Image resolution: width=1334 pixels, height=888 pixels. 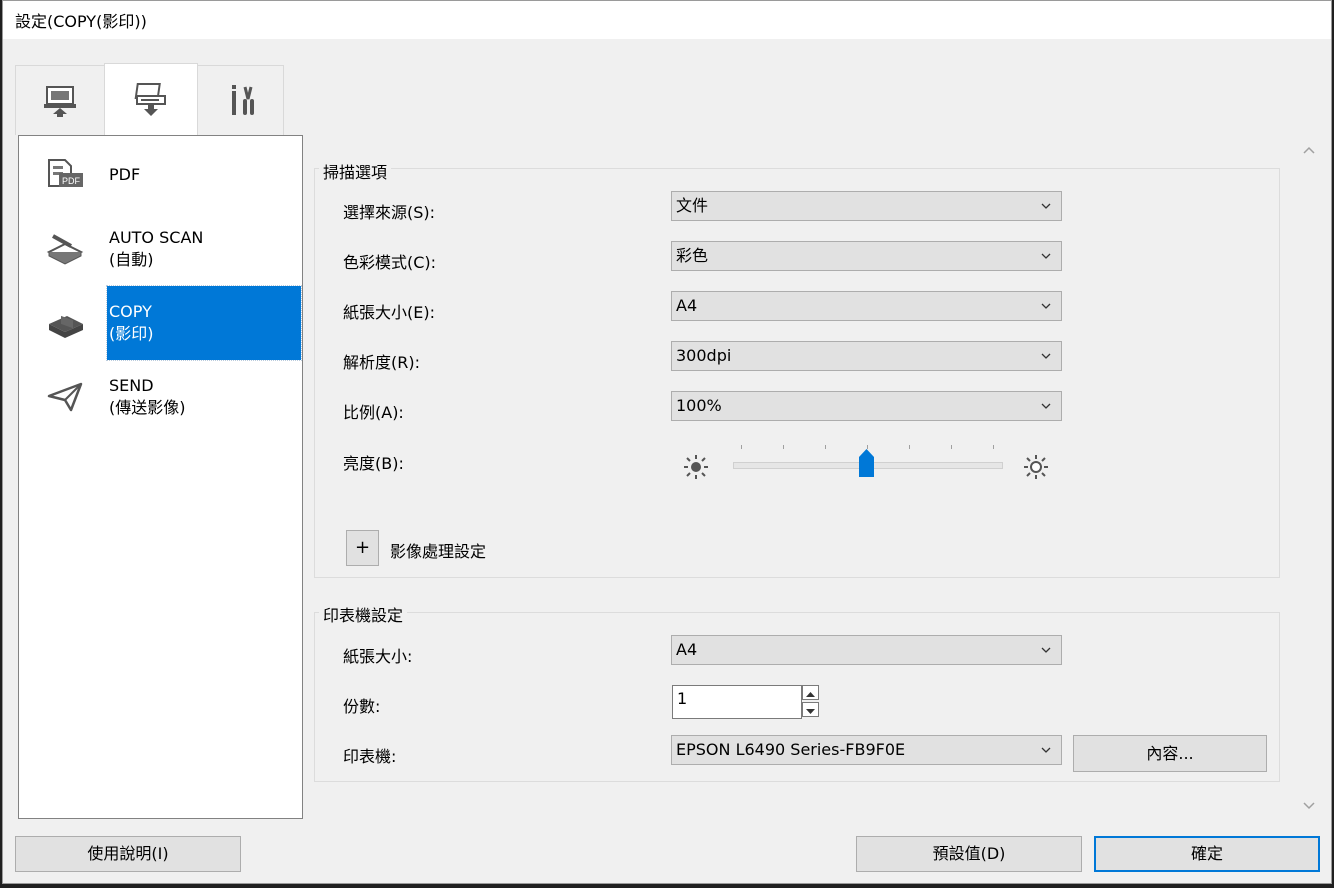 I want to click on source-select: 文件, so click(x=866, y=206).